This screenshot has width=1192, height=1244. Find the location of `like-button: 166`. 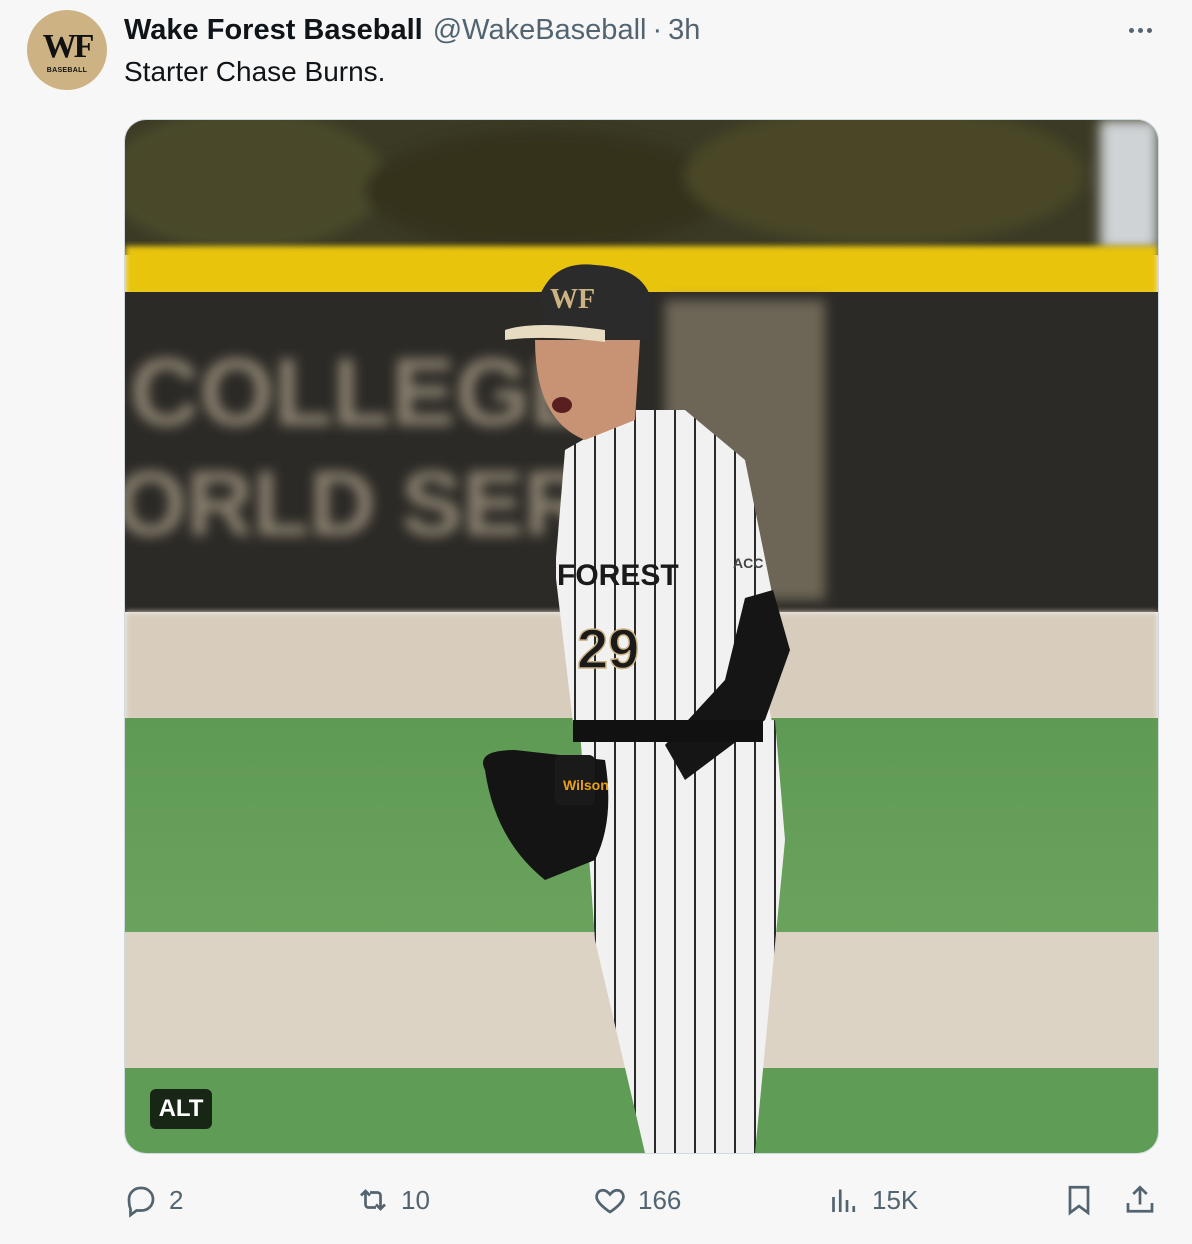

like-button: 166 is located at coordinates (636, 1200).